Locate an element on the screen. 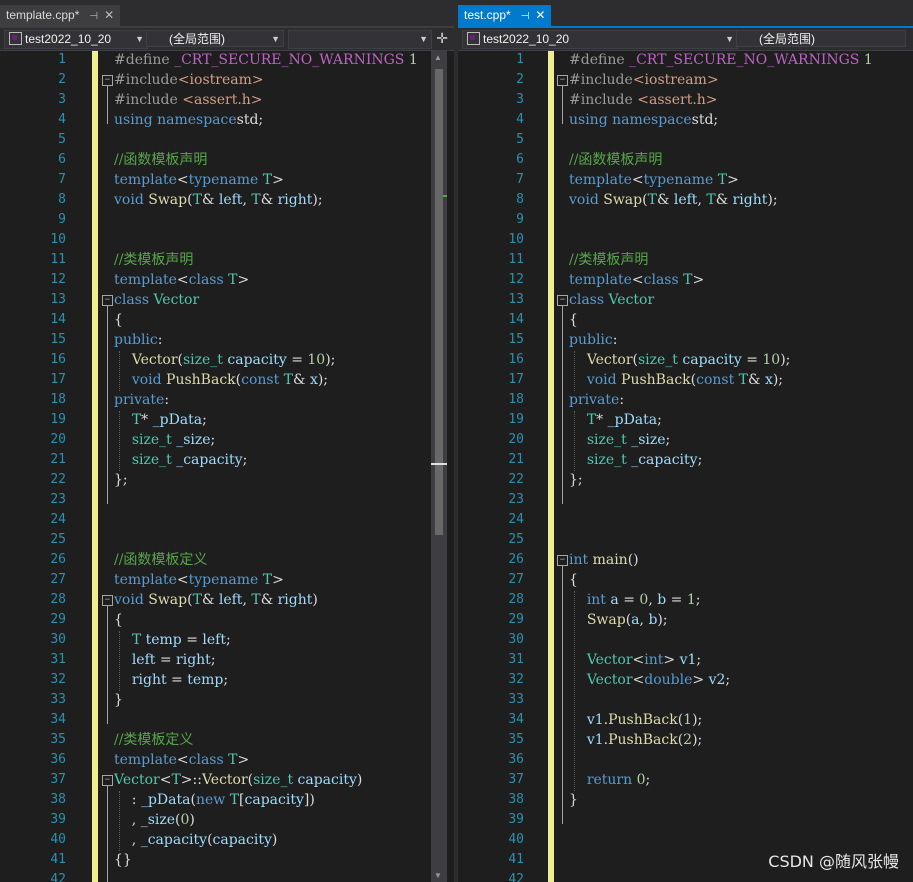  scrollbar-thumb is located at coordinates (439, 302).